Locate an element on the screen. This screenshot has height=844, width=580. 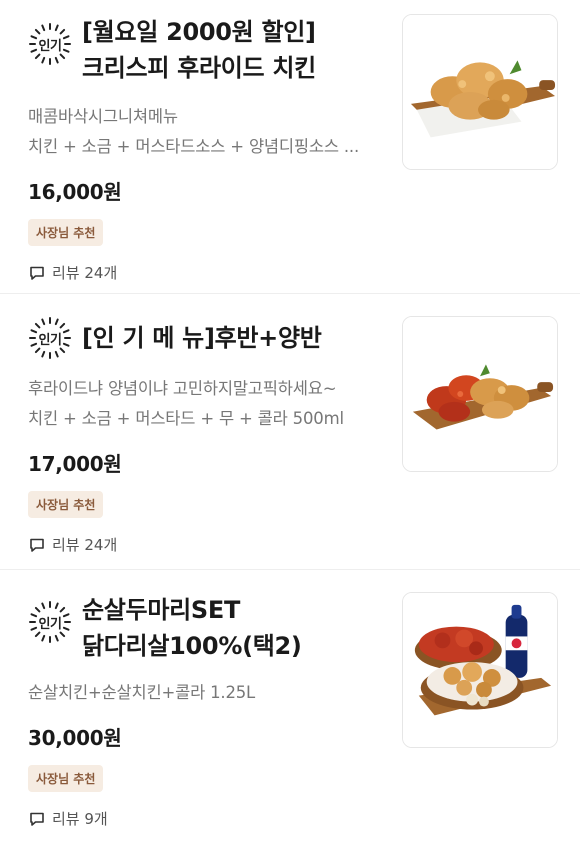
title-row: 인기 [월요일 2000원 할인] 크리스피 후라이드 치킨 is located at coordinates (198, 50).